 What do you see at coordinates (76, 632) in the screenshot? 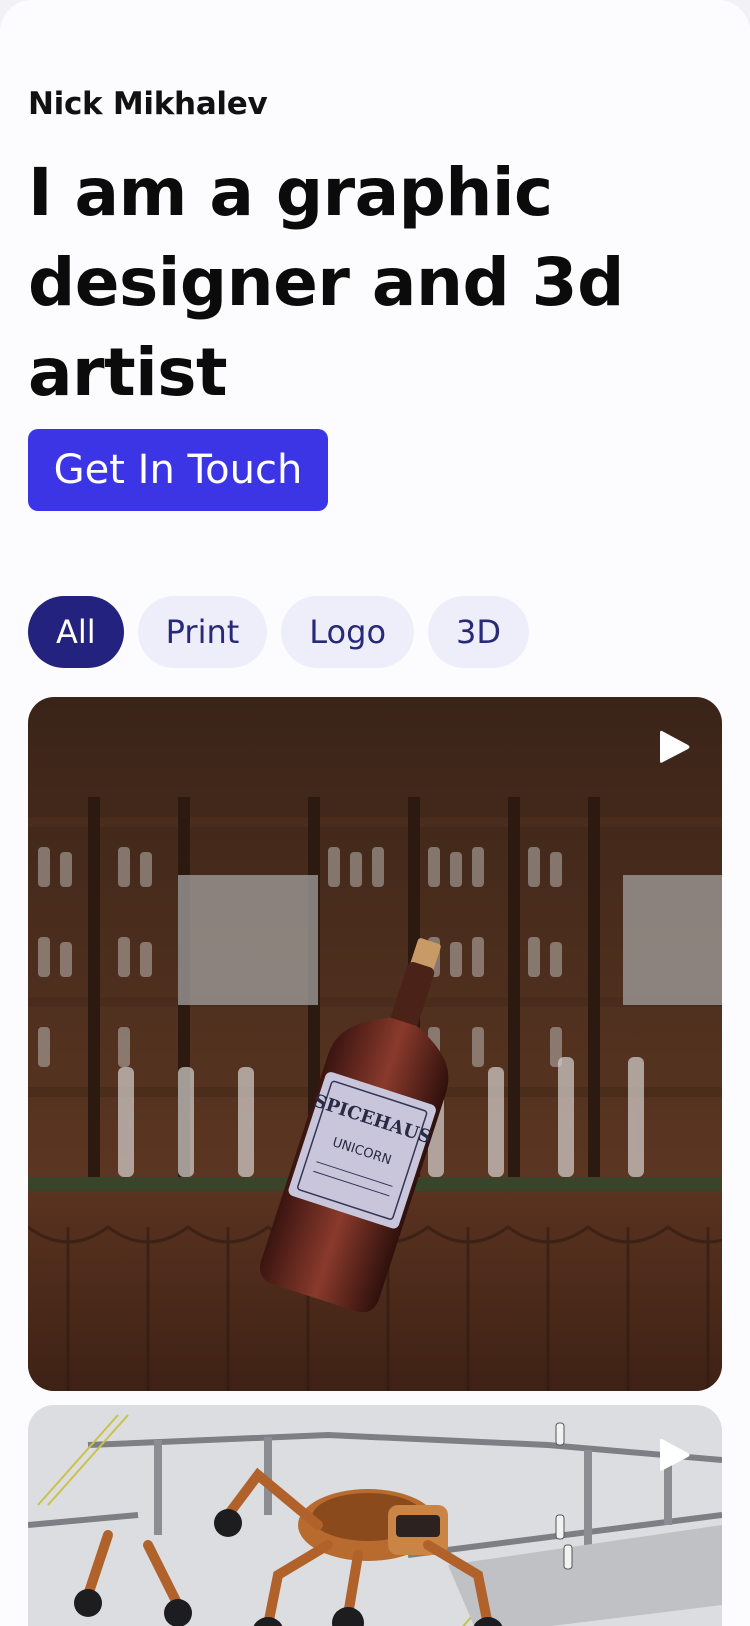
I see `filter-chip-all: All` at bounding box center [76, 632].